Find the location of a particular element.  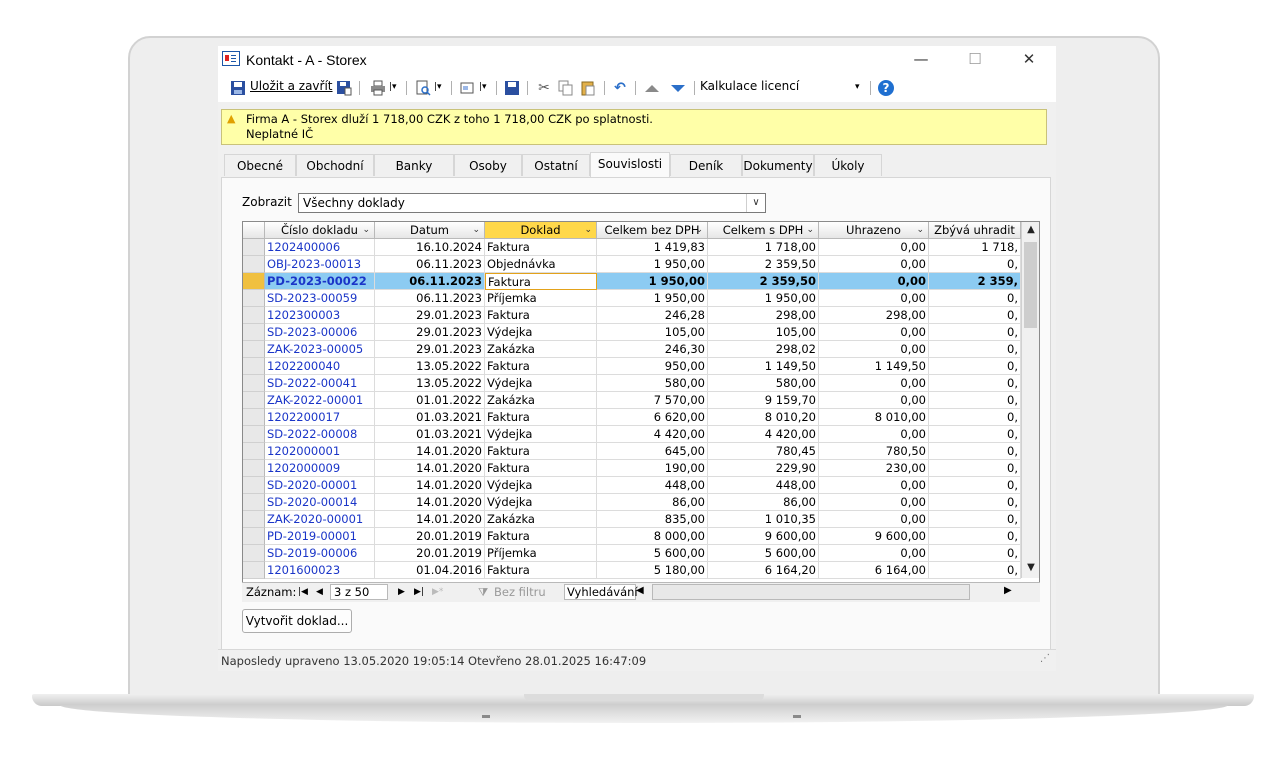

cell-zbyva: 1 718, is located at coordinates (975, 247).